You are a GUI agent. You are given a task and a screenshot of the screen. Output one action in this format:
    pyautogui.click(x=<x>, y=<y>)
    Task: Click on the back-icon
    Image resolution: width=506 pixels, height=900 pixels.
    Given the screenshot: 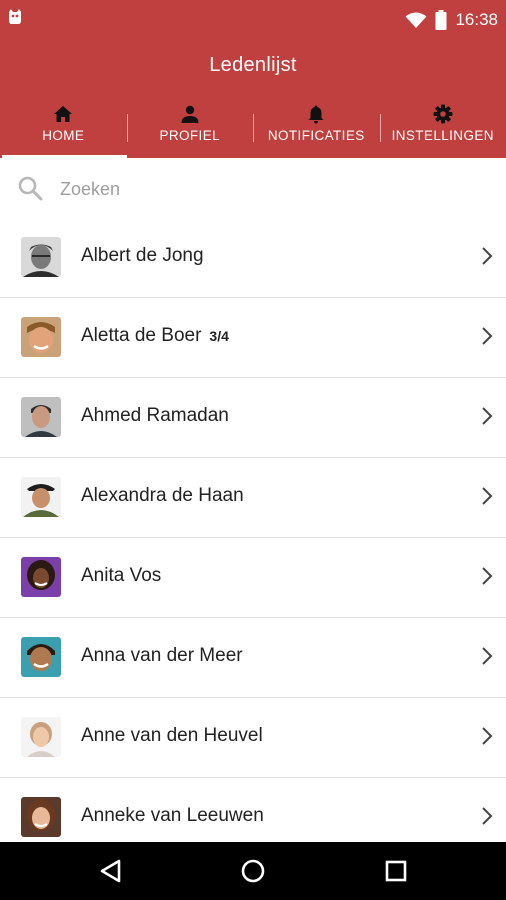 What is the action you would take?
    pyautogui.click(x=111, y=871)
    